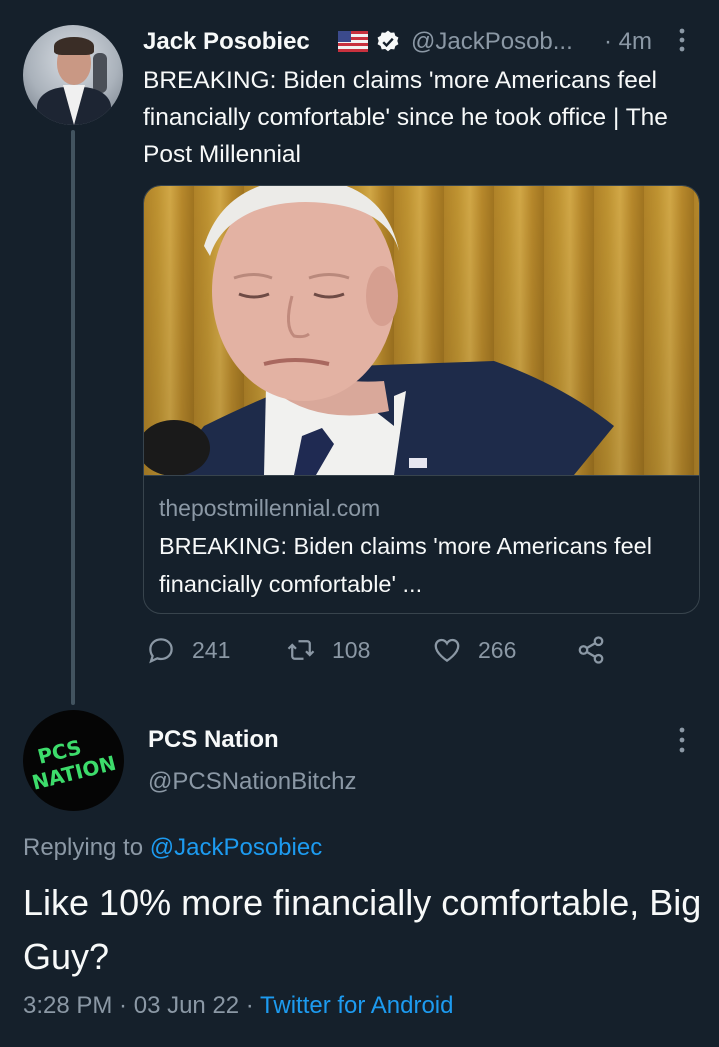 This screenshot has width=719, height=1047. What do you see at coordinates (236, 847) in the screenshot?
I see `replying-to-mention: @JackPosobiec` at bounding box center [236, 847].